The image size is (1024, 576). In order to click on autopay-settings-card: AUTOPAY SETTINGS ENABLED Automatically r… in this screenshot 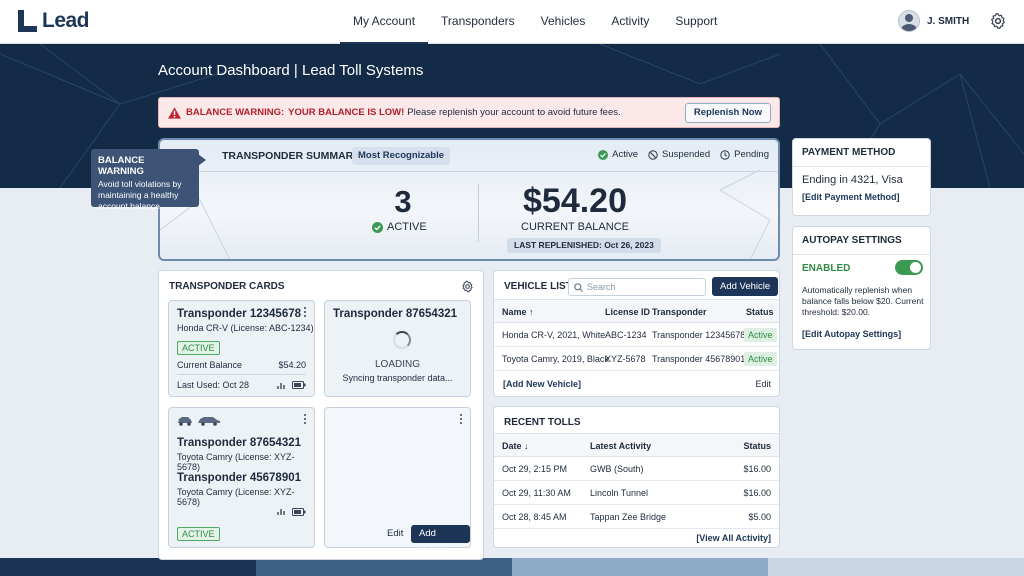, I will do `click(861, 288)`.